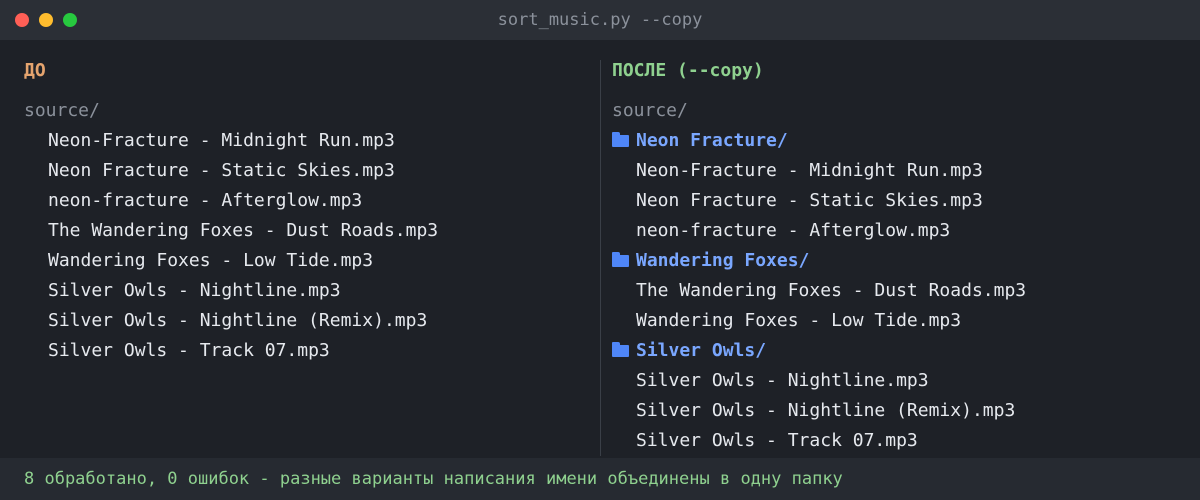 This screenshot has height=500, width=1200. What do you see at coordinates (793, 230) in the screenshot?
I see `after-file: neon-fracture - Afterglow.mp3` at bounding box center [793, 230].